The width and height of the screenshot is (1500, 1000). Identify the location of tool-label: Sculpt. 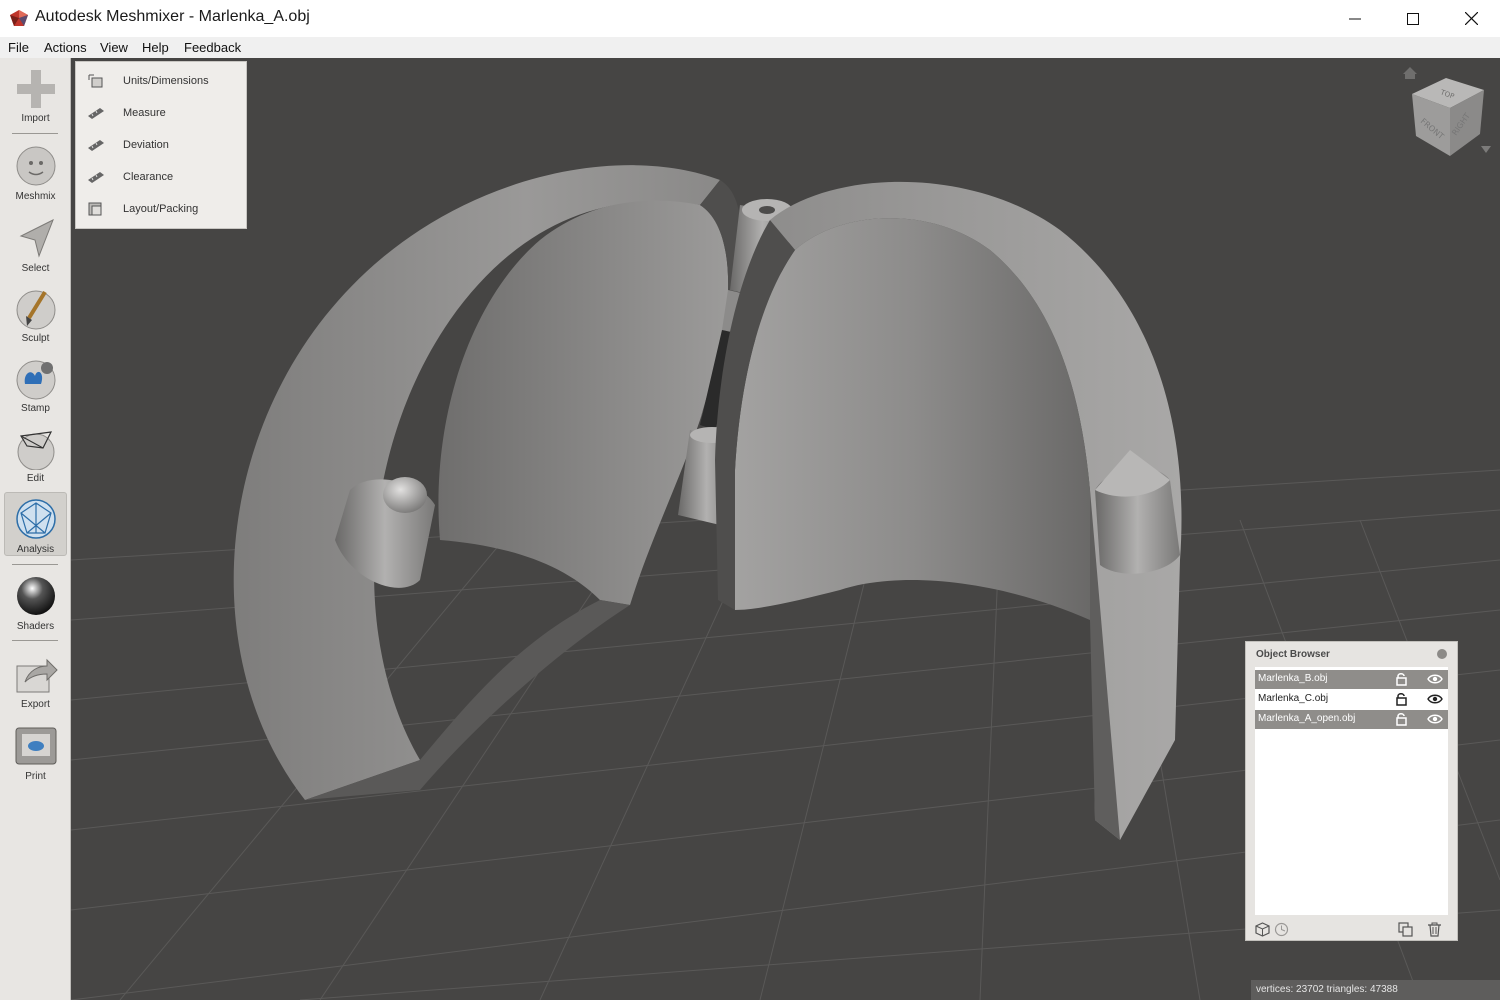
(35, 338).